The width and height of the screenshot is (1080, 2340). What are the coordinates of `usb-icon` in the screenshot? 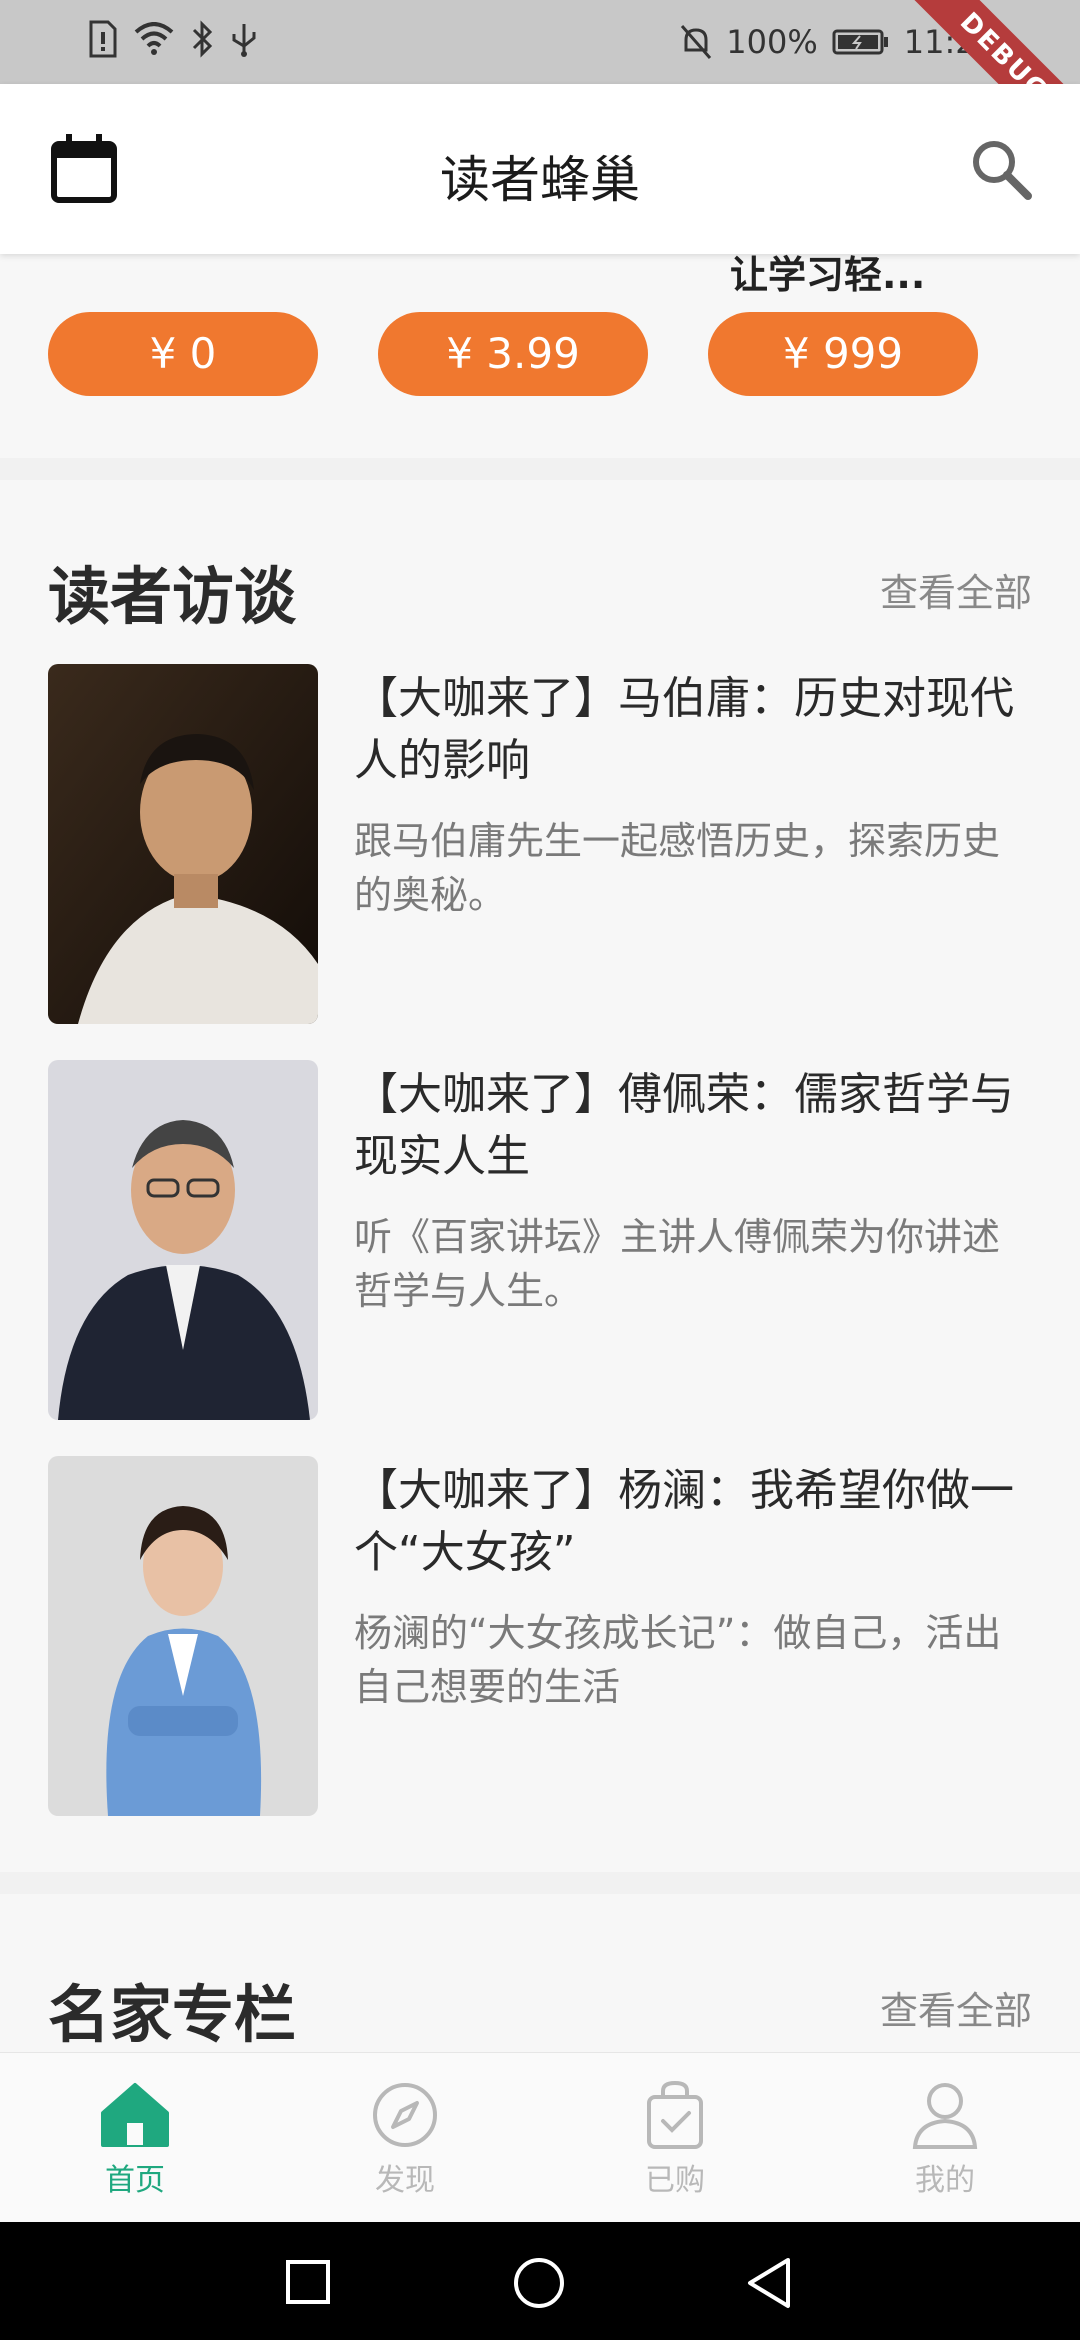 It's located at (244, 40).